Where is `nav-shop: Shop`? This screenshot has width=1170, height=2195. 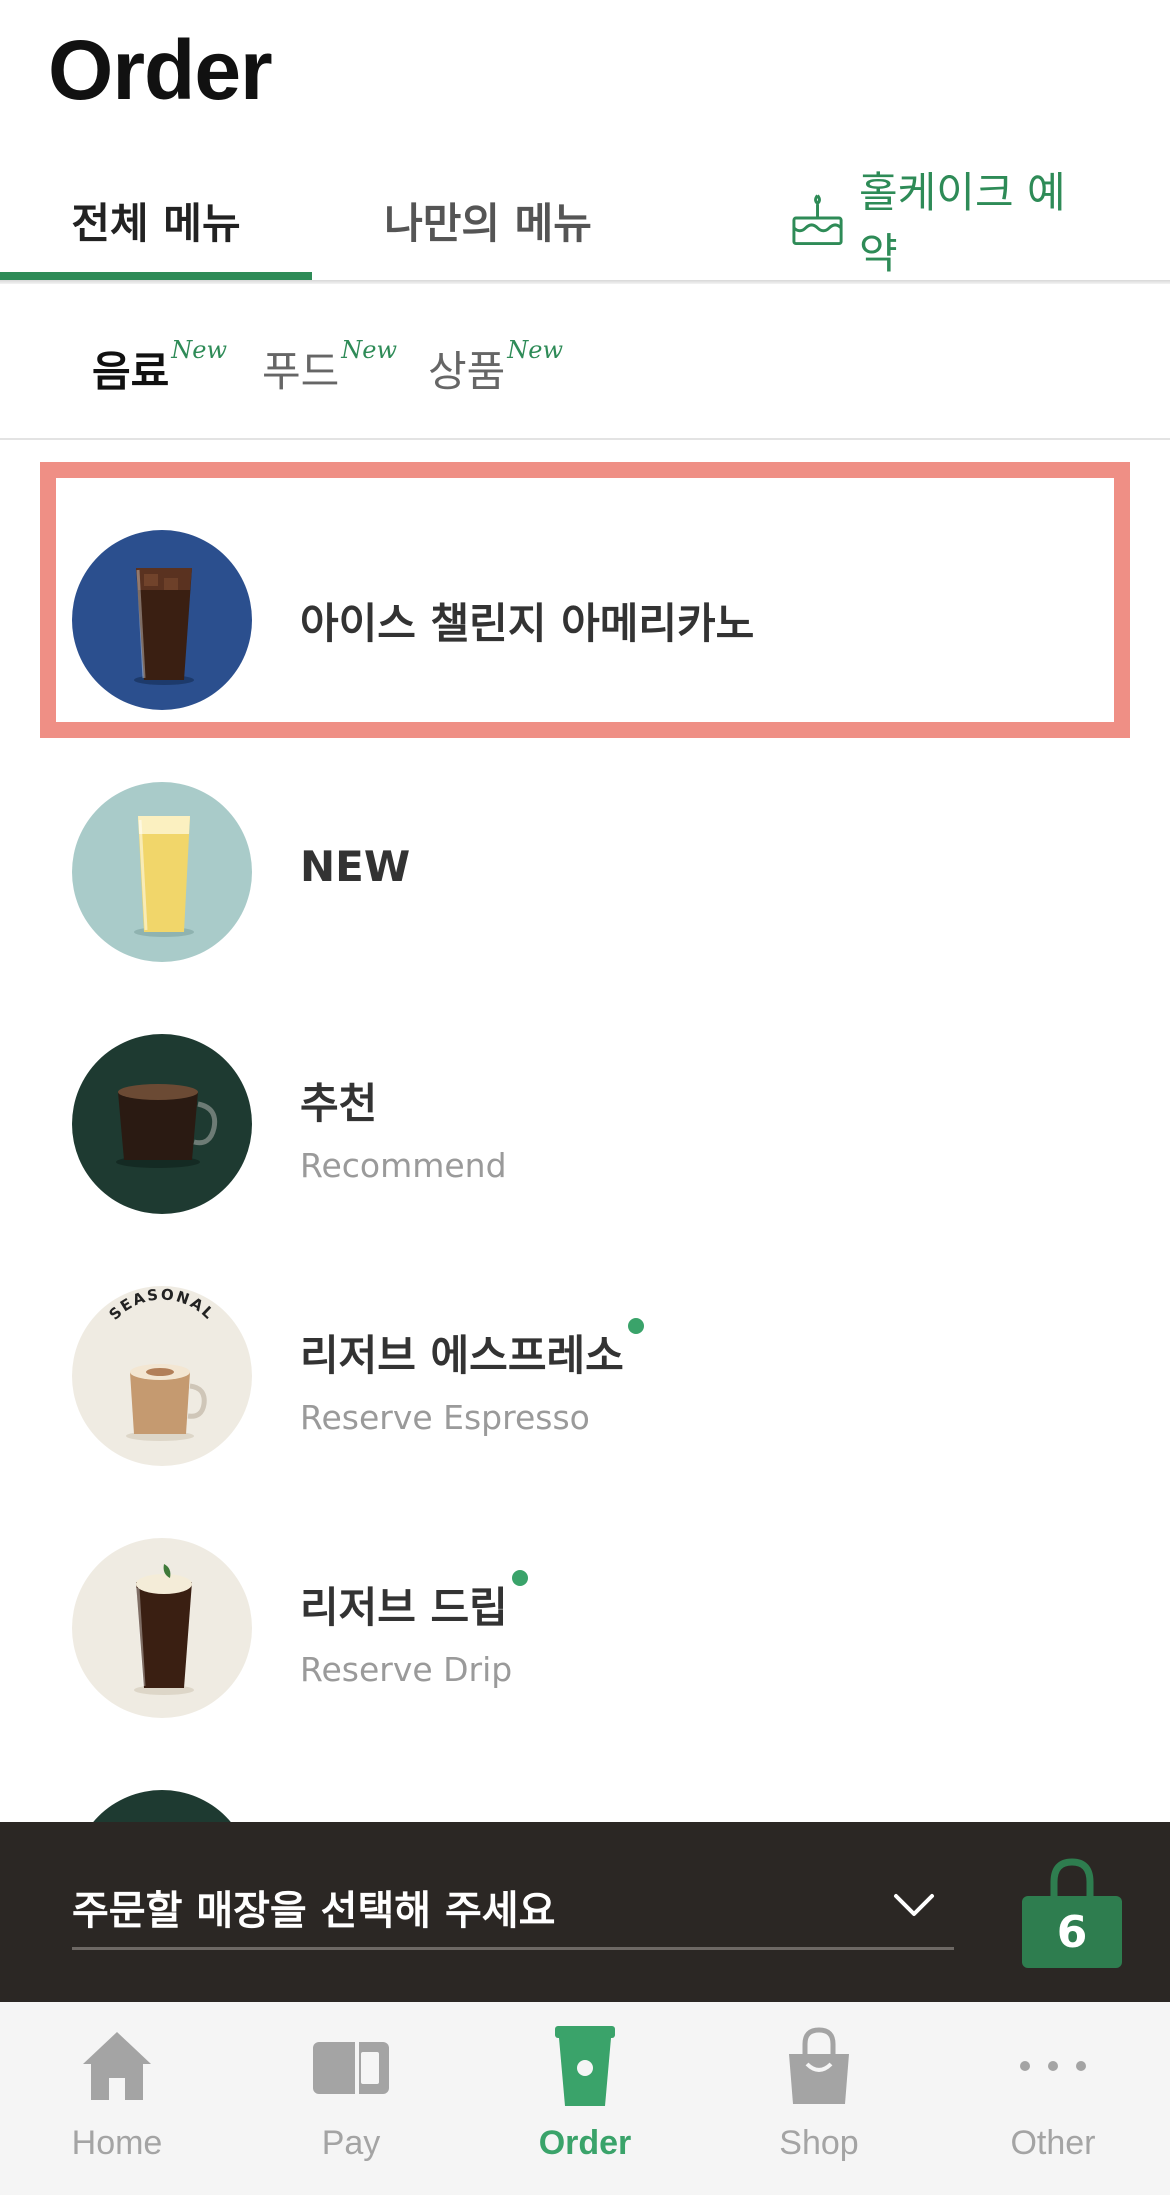
nav-shop: Shop is located at coordinates (819, 2101).